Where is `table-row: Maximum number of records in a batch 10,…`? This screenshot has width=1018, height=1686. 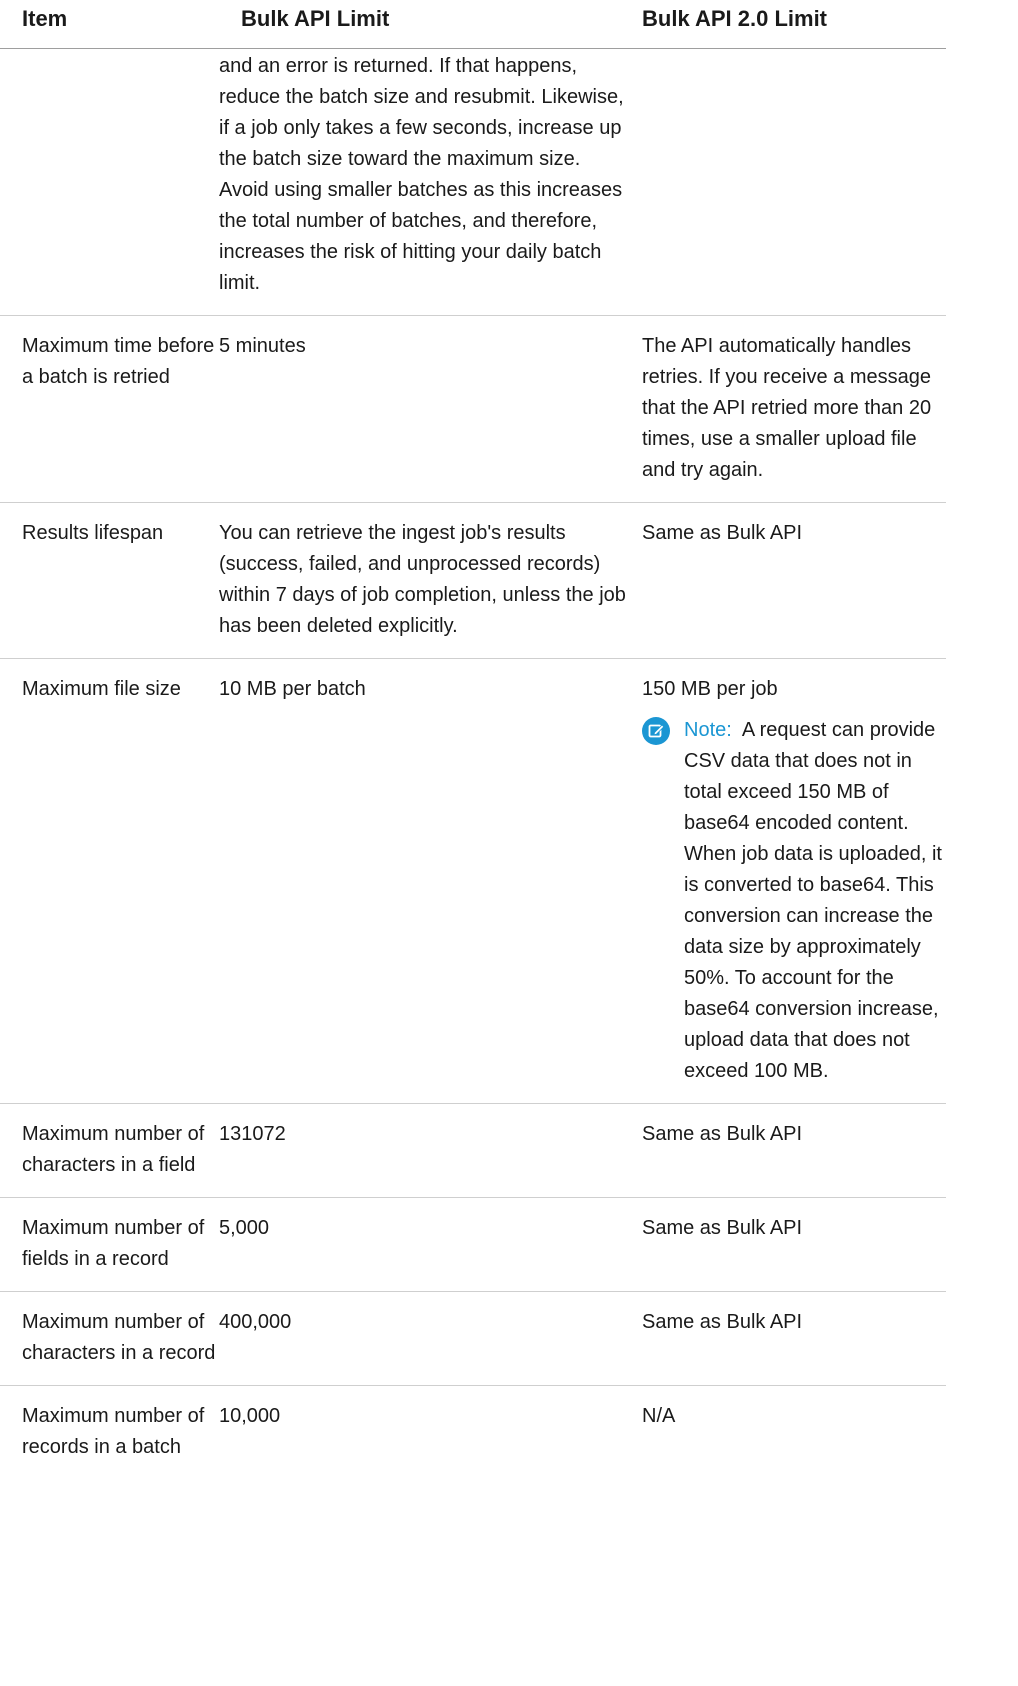 table-row: Maximum number of records in a batch 10,… is located at coordinates (473, 1433).